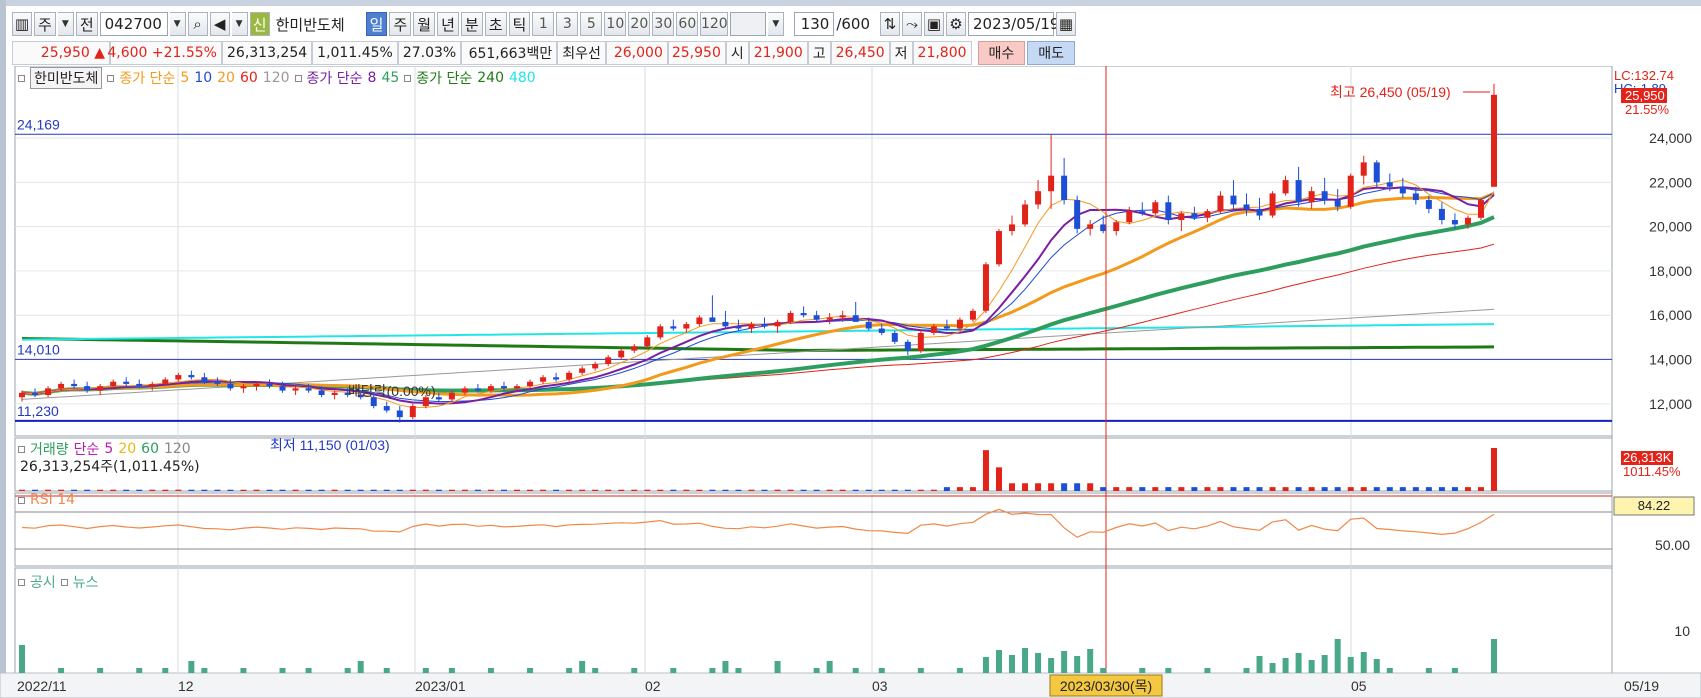 Image resolution: width=1701 pixels, height=698 pixels. I want to click on minute-60-button: 60, so click(687, 24).